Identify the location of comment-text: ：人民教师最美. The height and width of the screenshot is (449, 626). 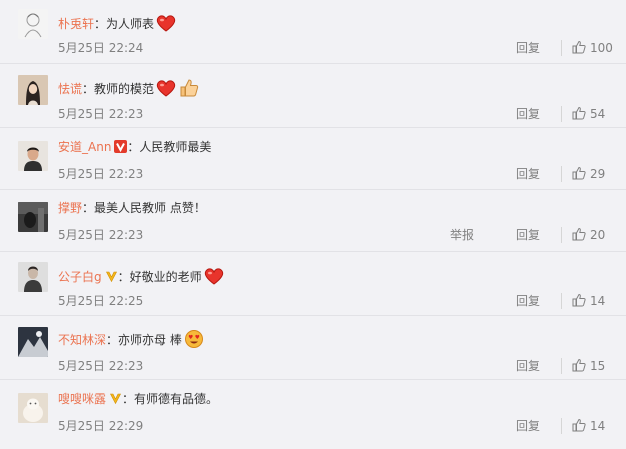
(169, 147).